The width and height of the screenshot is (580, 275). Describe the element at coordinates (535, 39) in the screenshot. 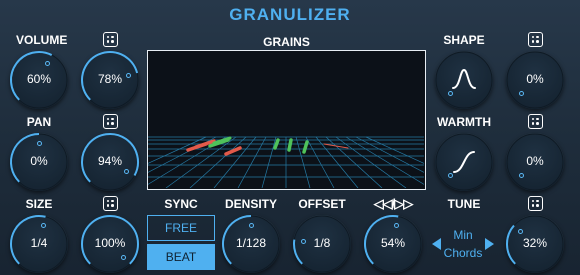

I see `shape-randomize-dice-icon` at that location.